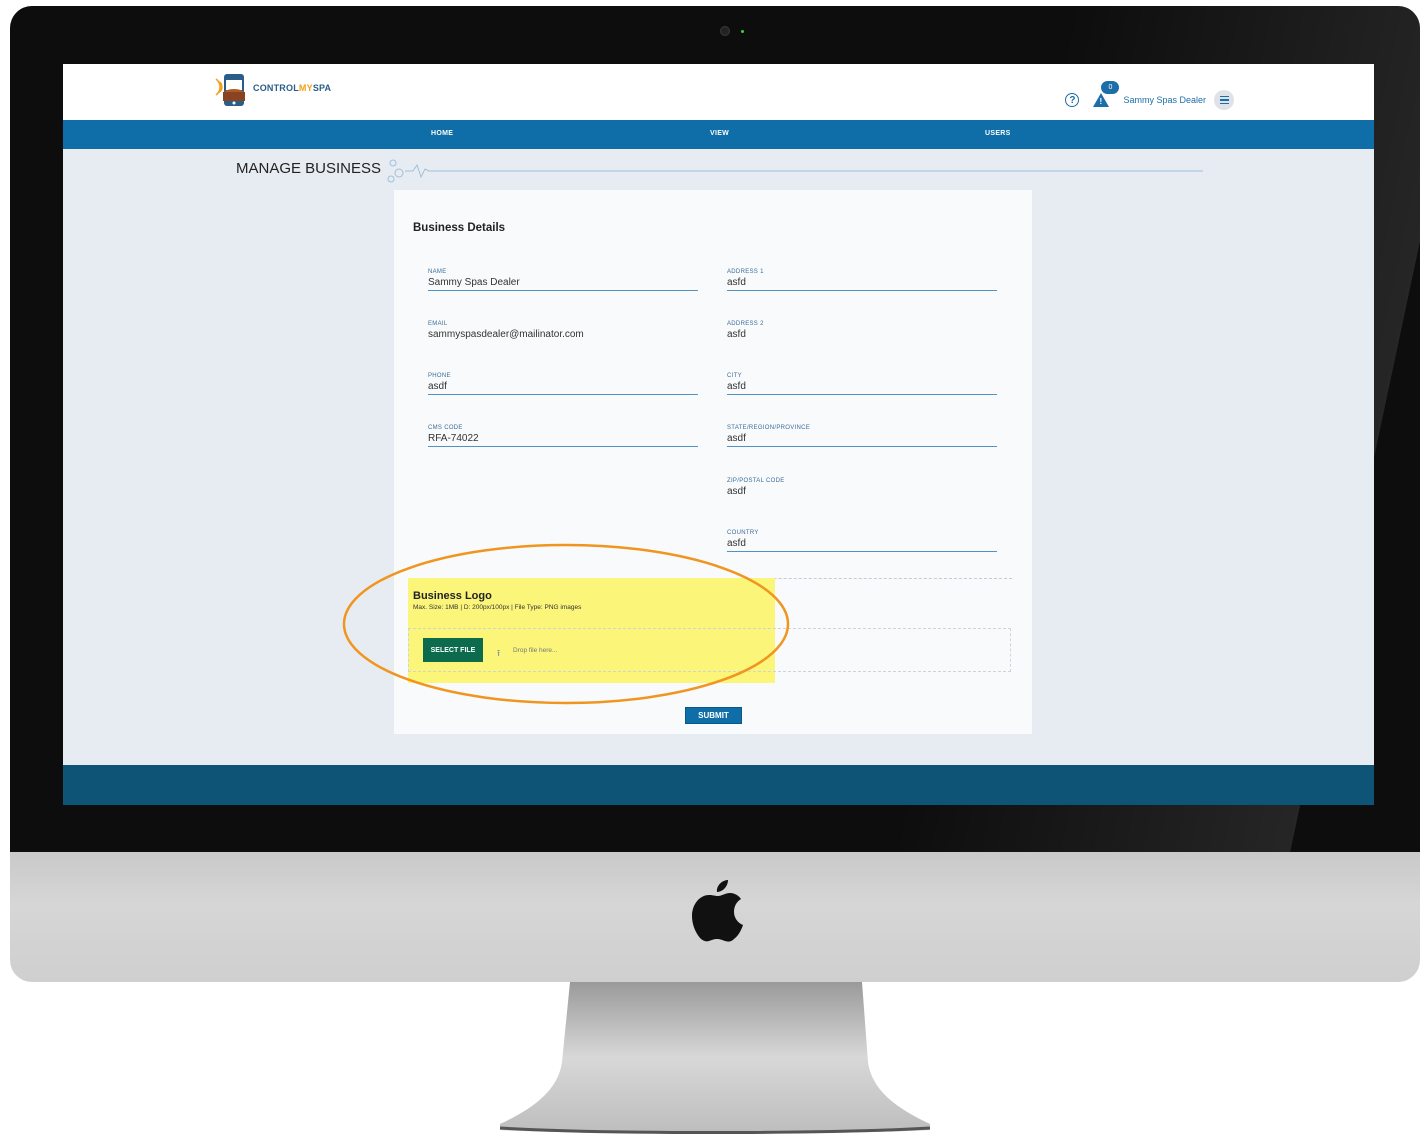 The width and height of the screenshot is (1428, 1135). I want to click on city-field: CITY asfd, so click(862, 384).